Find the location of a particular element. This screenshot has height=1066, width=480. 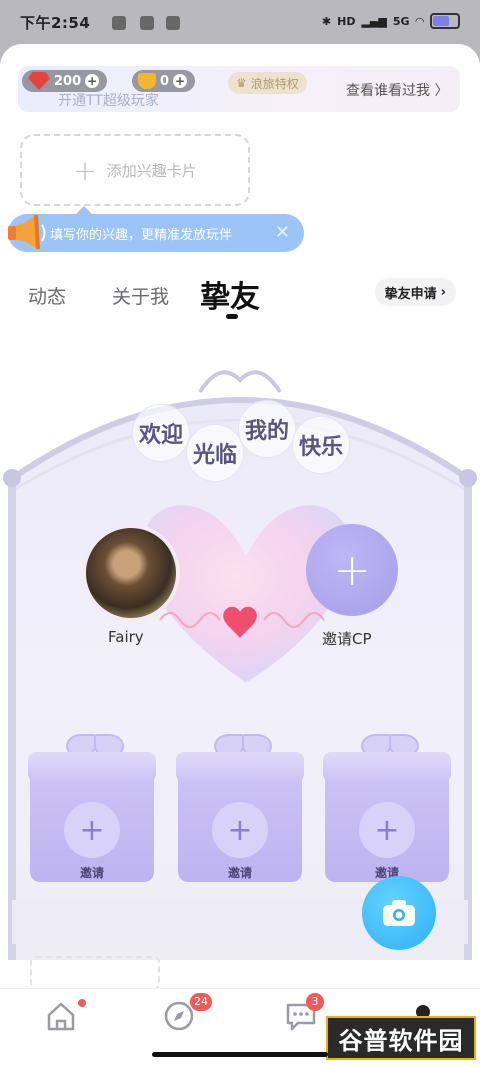

coin-icon is located at coordinates (147, 81).